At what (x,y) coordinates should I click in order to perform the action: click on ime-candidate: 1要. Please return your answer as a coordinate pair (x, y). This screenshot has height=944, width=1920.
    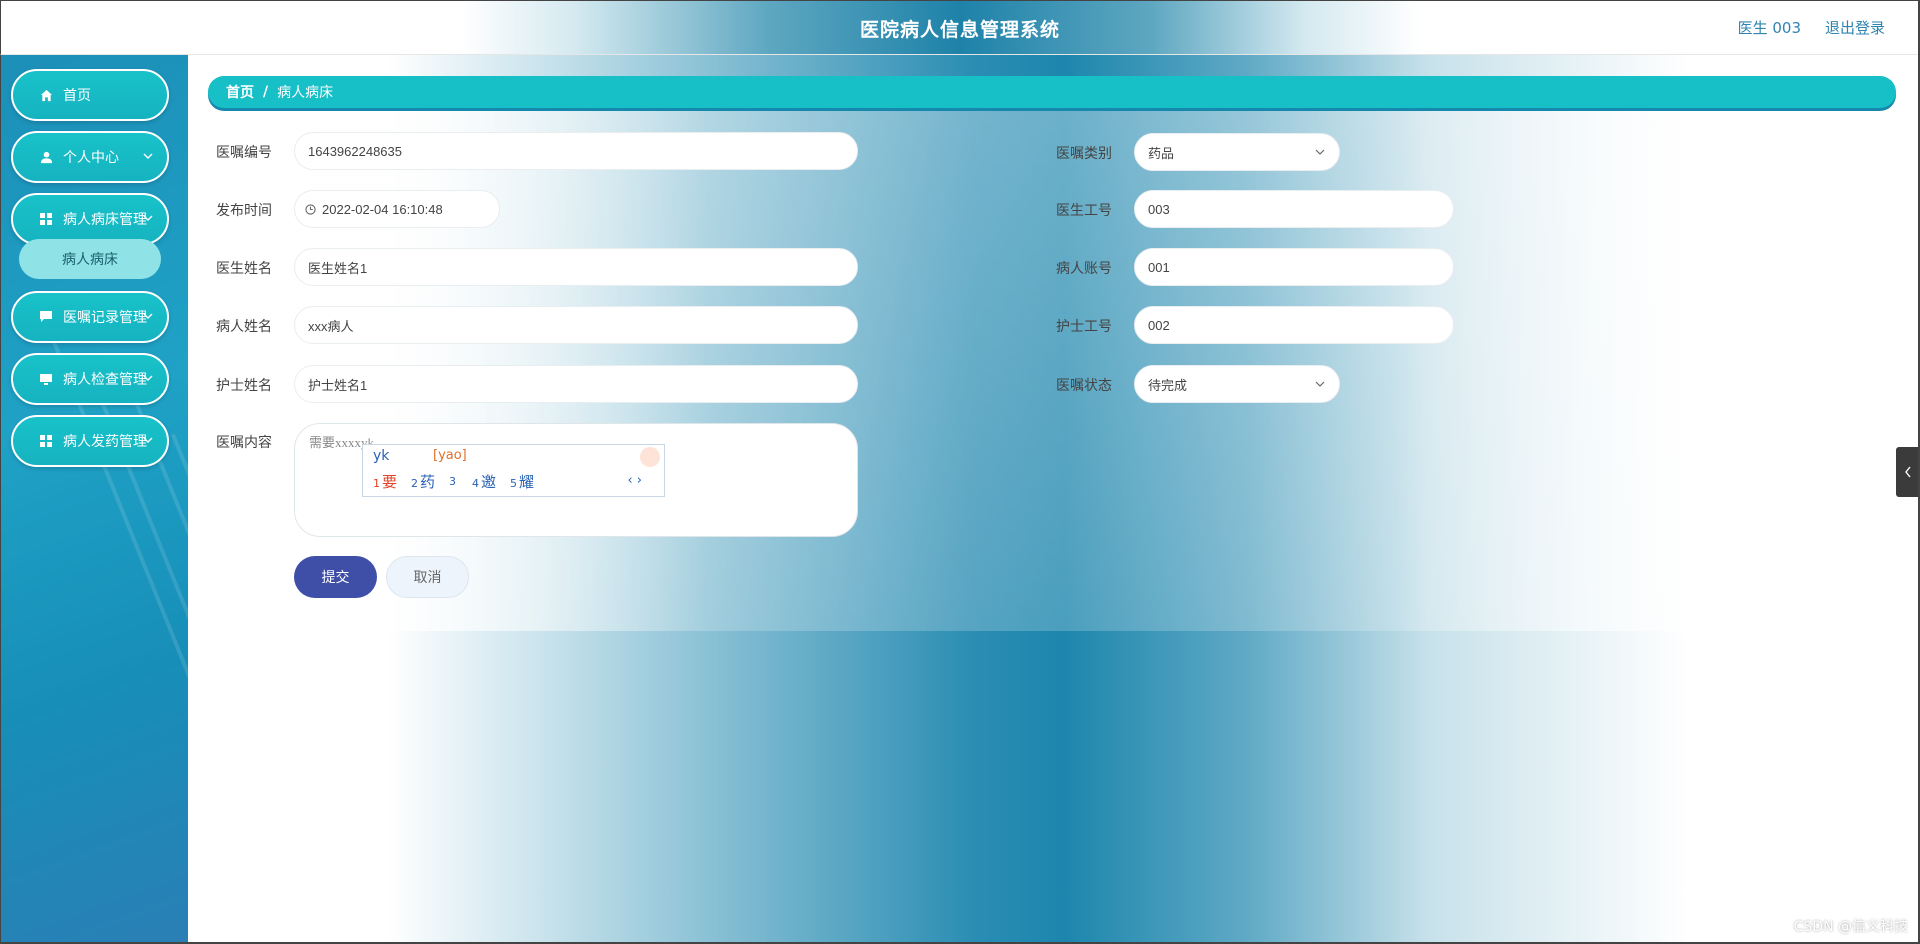
    Looking at the image, I should click on (385, 481).